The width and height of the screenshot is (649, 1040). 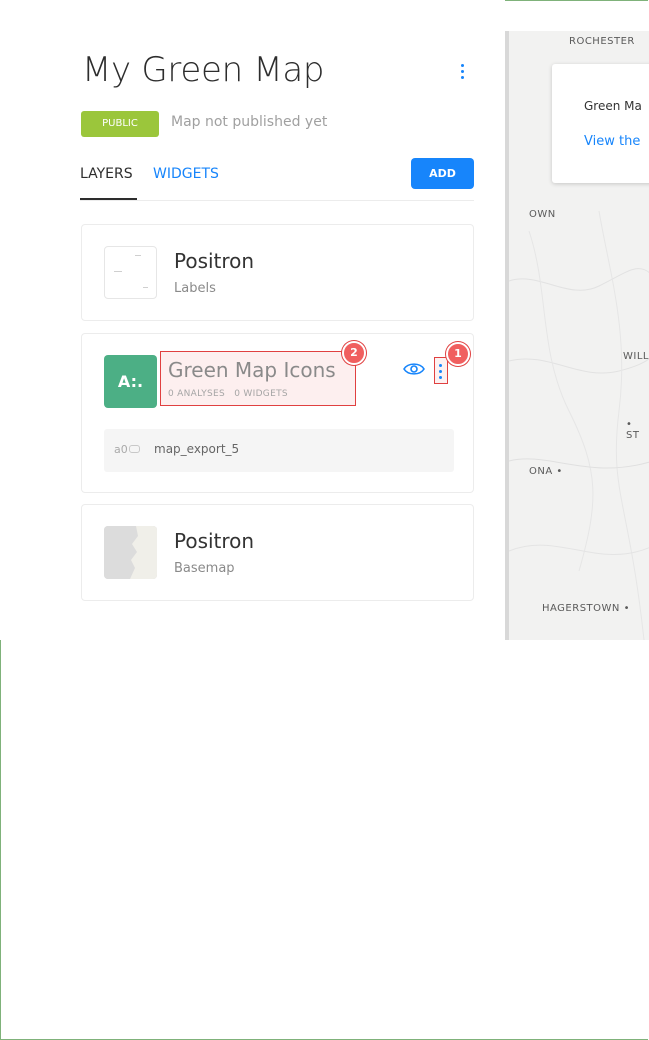 What do you see at coordinates (441, 370) in the screenshot?
I see `layer-options-menu-icon` at bounding box center [441, 370].